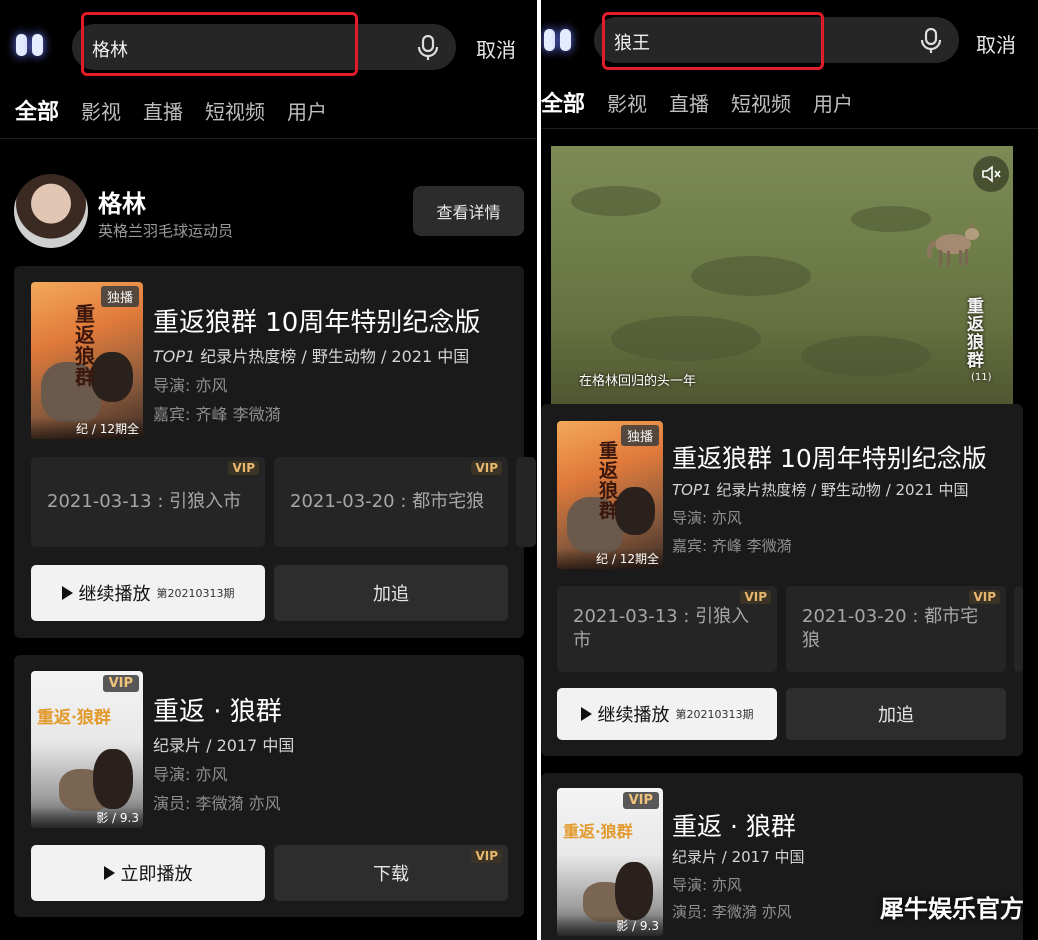  I want to click on card-meta: TOP1 纪录片热度榜 / 野生动物 / 2021 中国, so click(311, 355).